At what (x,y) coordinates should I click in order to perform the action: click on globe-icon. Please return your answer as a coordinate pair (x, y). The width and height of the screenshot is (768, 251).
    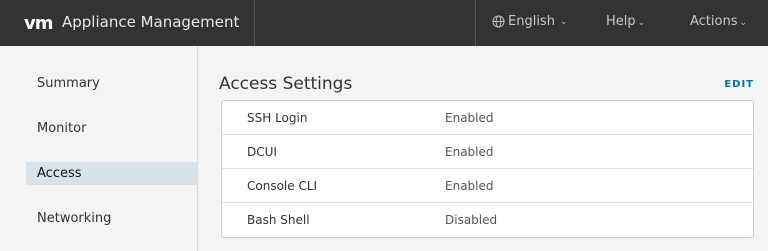
    Looking at the image, I should click on (498, 21).